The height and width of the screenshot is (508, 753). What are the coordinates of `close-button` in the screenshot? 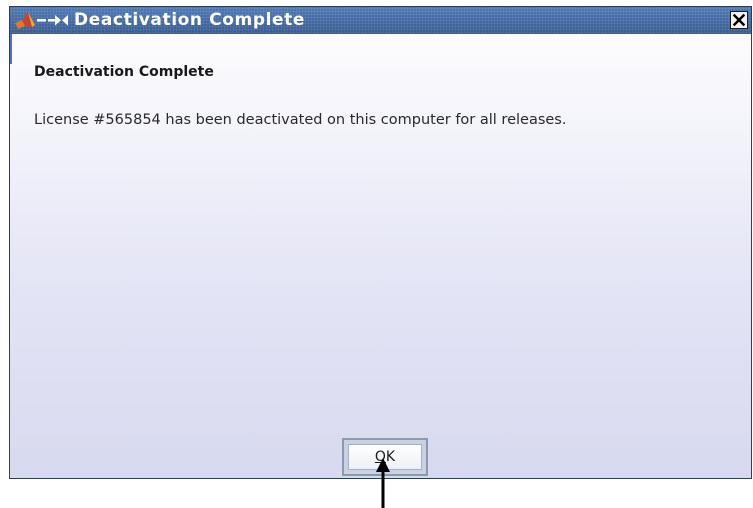 It's located at (739, 20).